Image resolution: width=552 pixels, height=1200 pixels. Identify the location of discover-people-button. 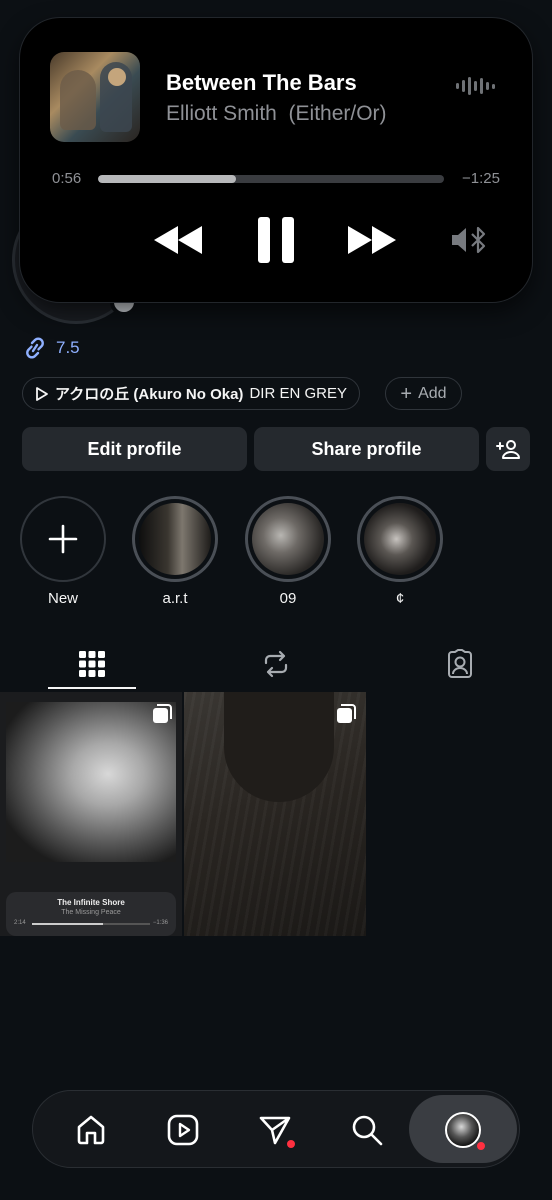
(508, 449).